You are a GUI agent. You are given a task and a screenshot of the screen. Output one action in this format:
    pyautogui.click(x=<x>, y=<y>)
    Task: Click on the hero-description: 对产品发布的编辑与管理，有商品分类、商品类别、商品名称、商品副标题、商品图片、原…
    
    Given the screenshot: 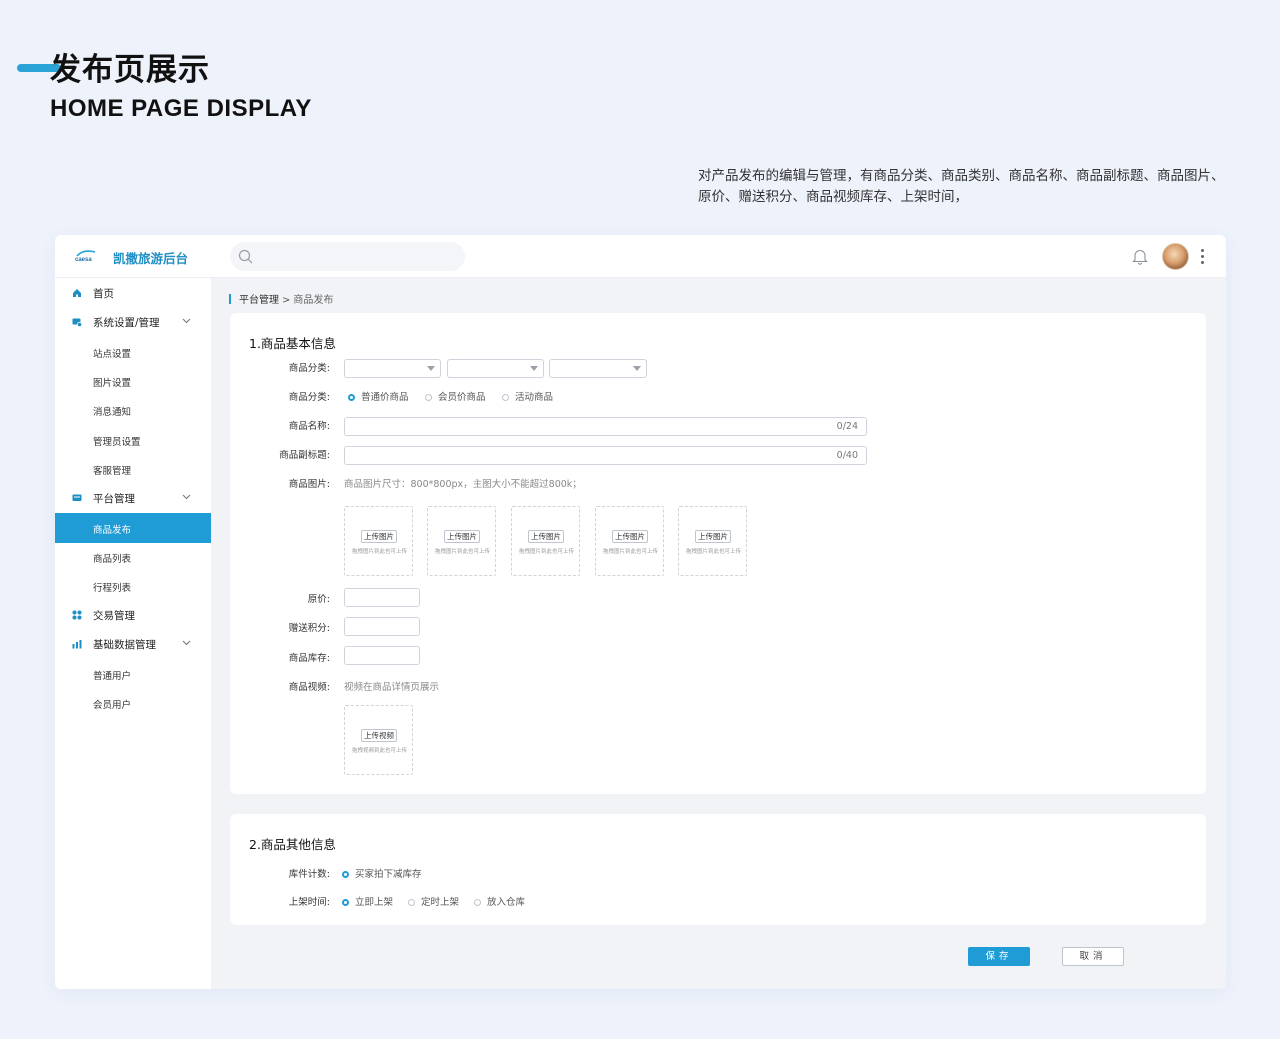 What is the action you would take?
    pyautogui.click(x=961, y=186)
    